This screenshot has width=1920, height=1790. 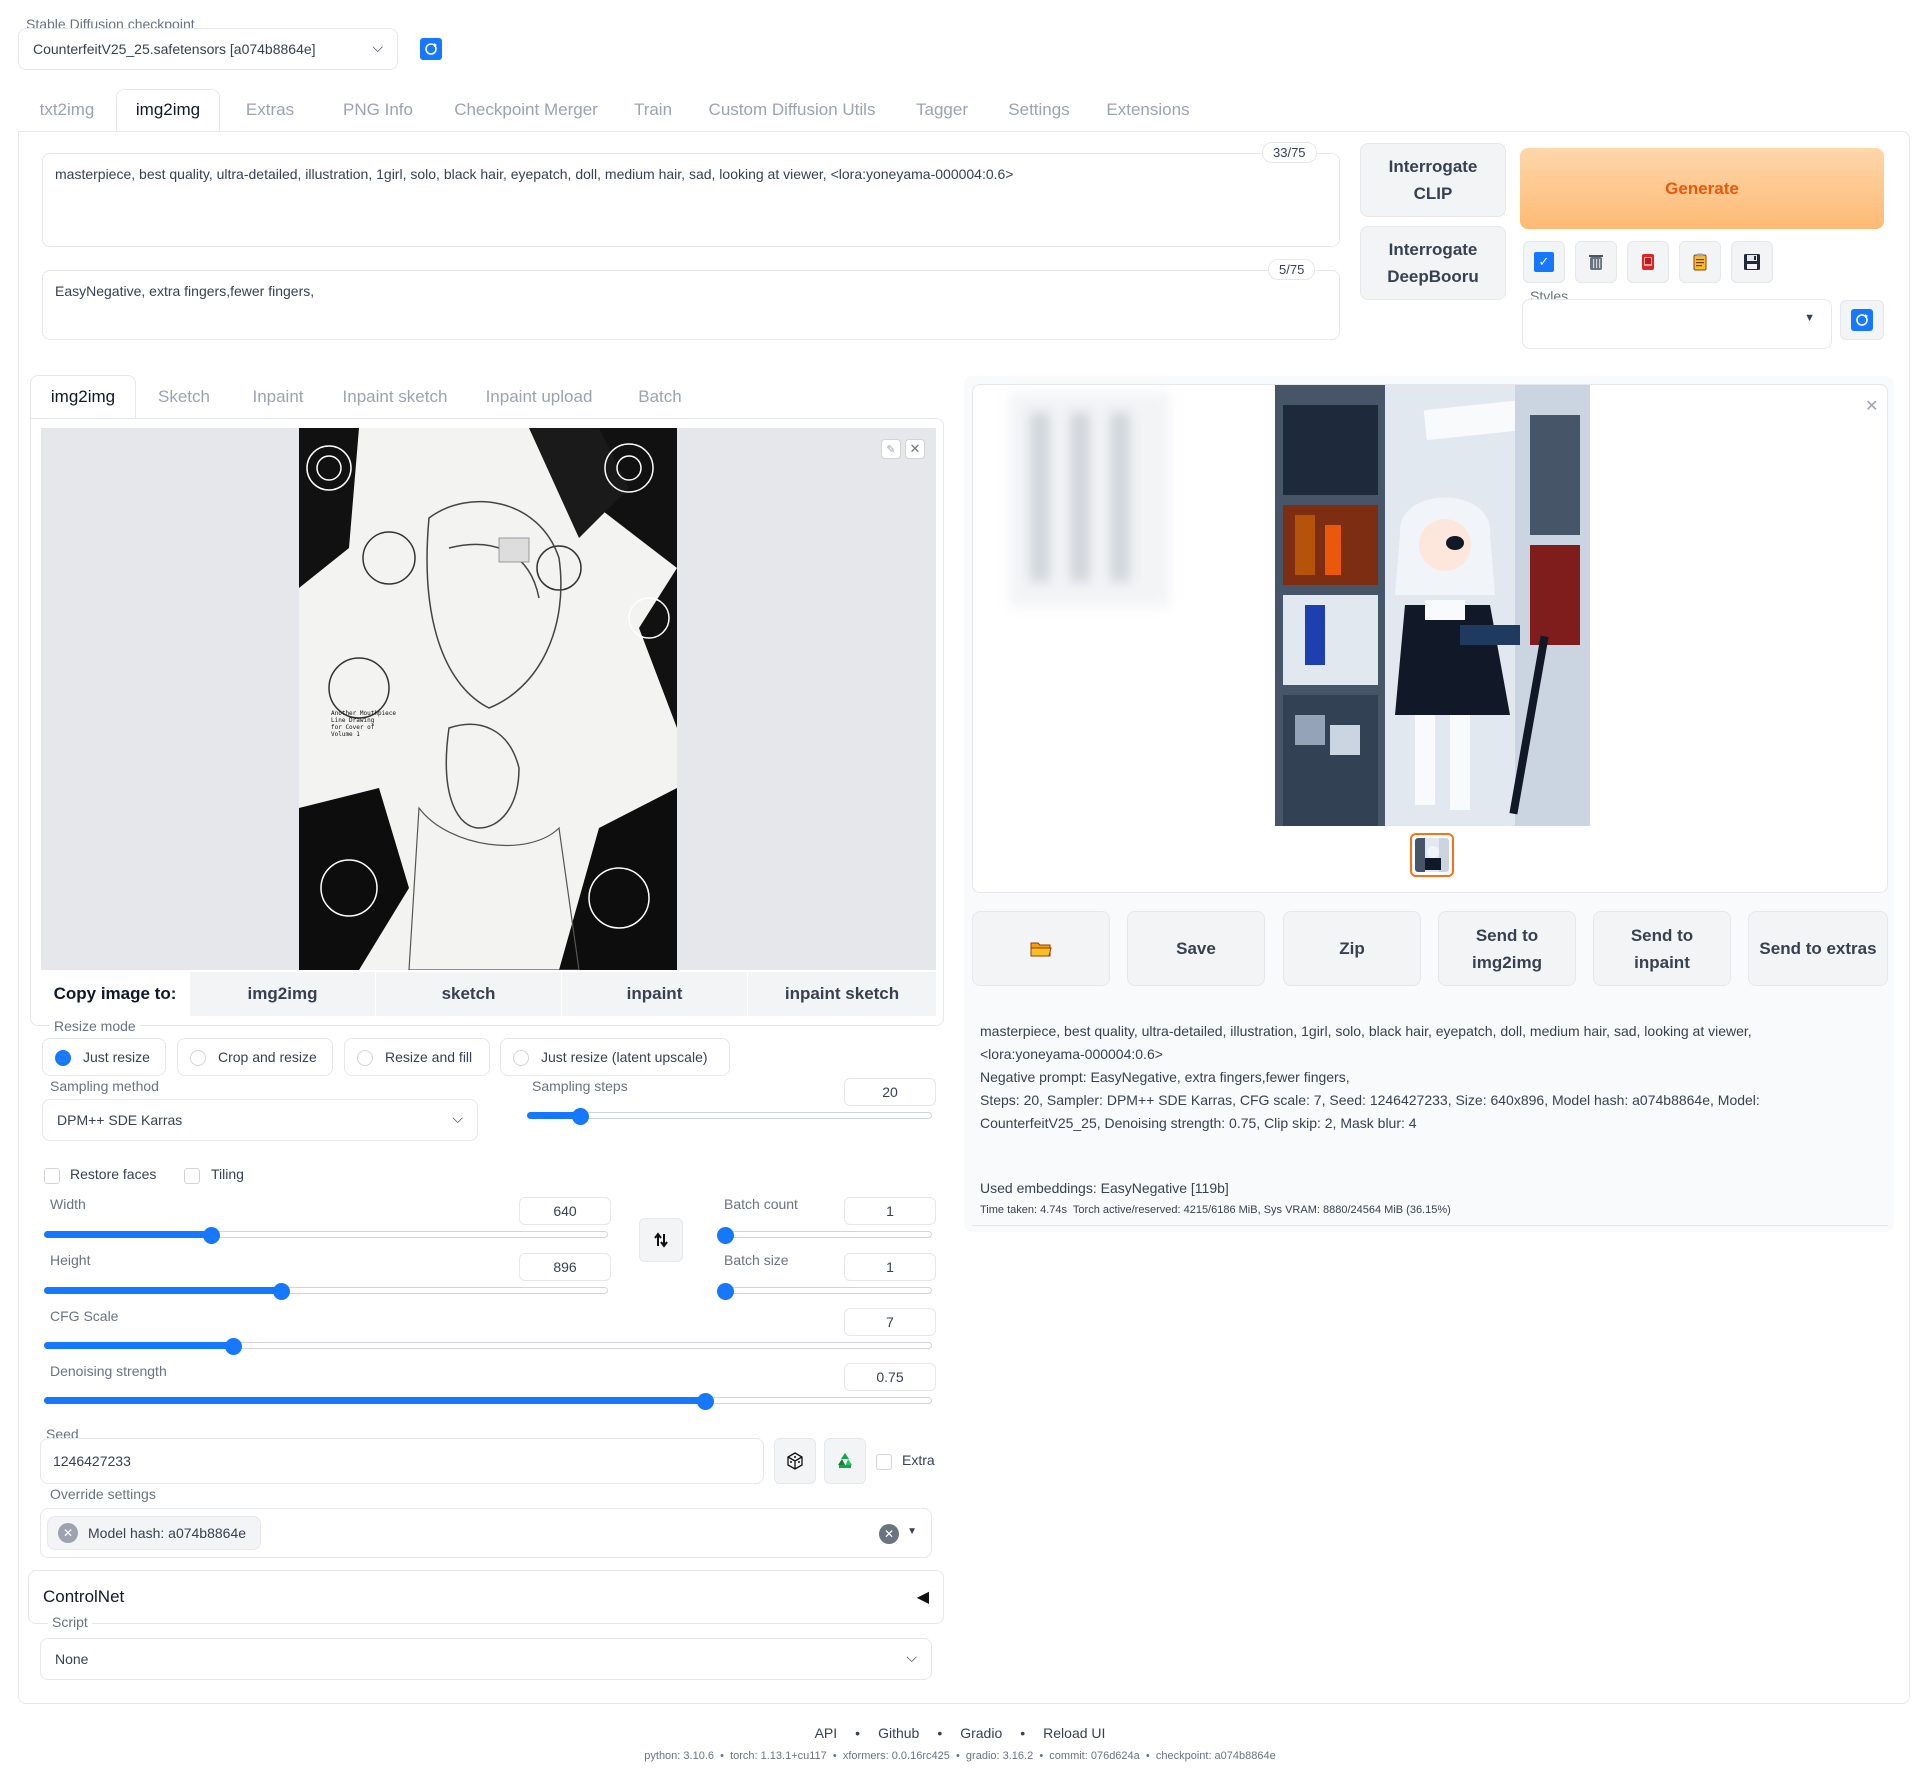 What do you see at coordinates (1432, 605) in the screenshot?
I see `output-image` at bounding box center [1432, 605].